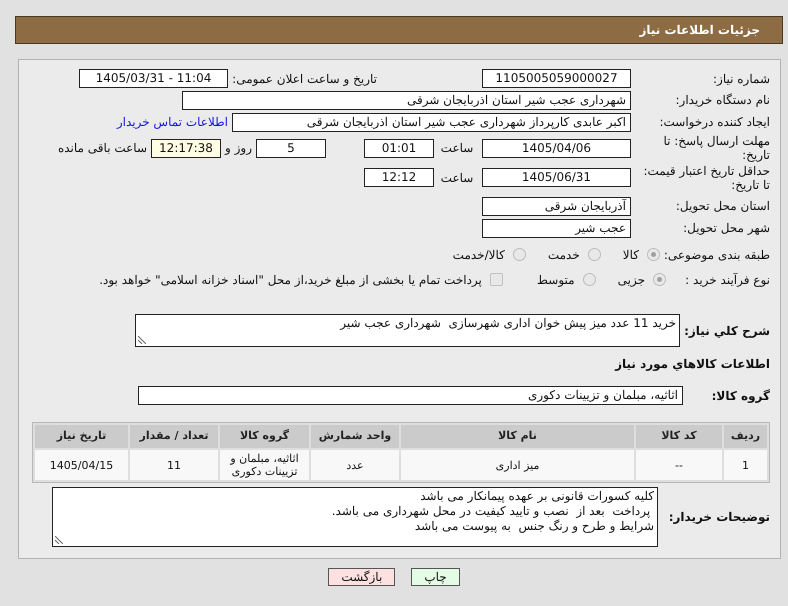 This screenshot has width=788, height=606. What do you see at coordinates (399, 177) in the screenshot?
I see `text-field: 12:12` at bounding box center [399, 177].